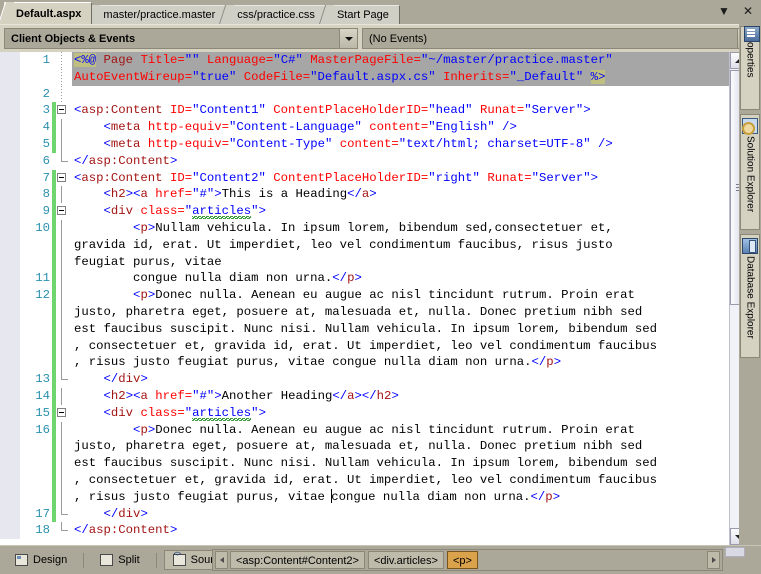  What do you see at coordinates (364, 195) in the screenshot?
I see `code-line: 8 <h2><a href="#">This is a Heading</a>` at bounding box center [364, 195].